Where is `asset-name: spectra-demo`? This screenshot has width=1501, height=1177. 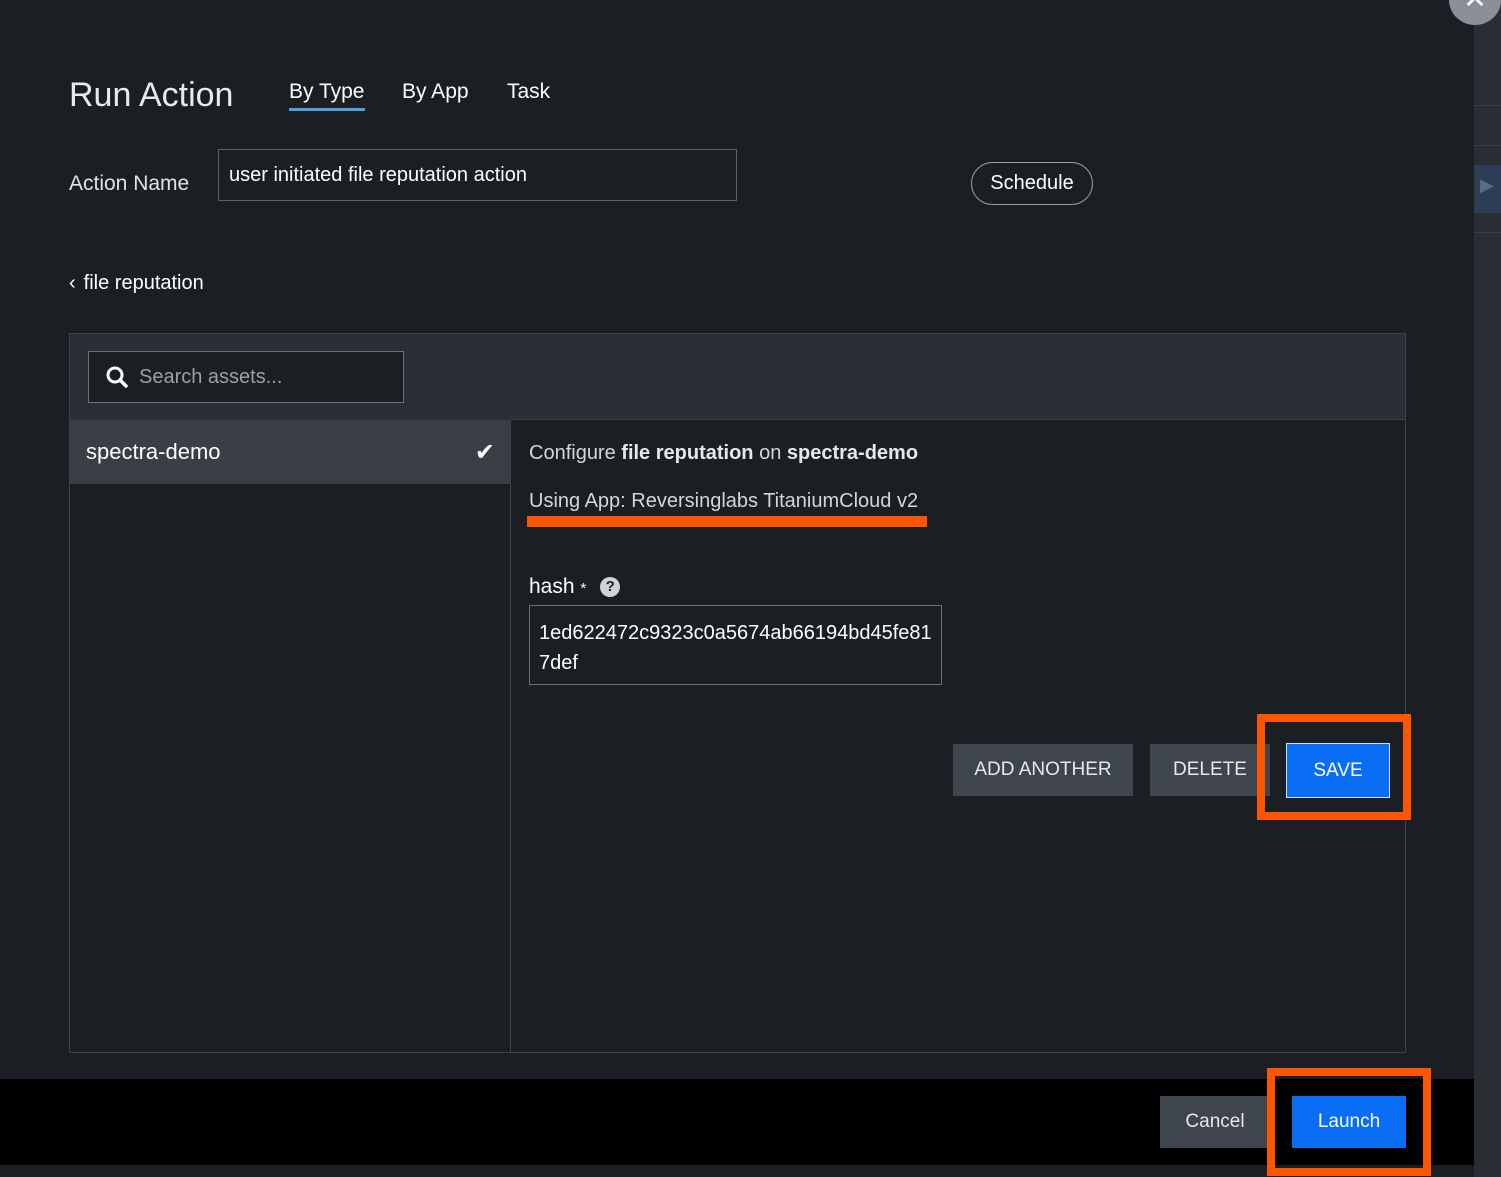
asset-name: spectra-demo is located at coordinates (153, 451).